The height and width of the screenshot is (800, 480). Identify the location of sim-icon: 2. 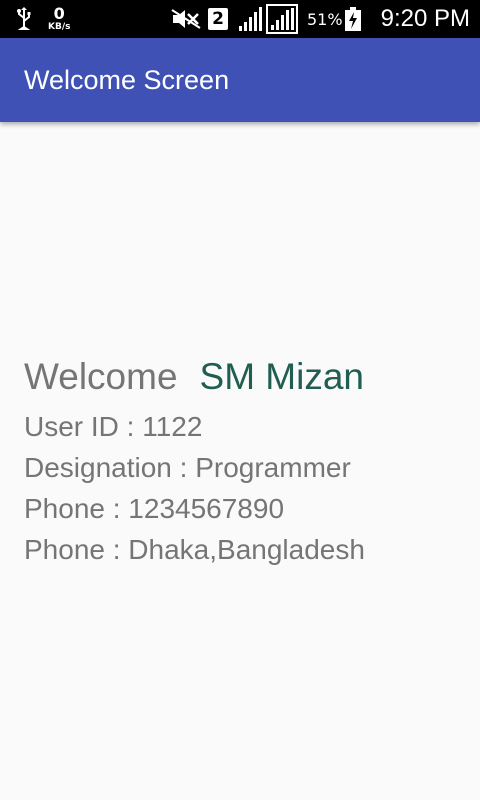
(218, 19).